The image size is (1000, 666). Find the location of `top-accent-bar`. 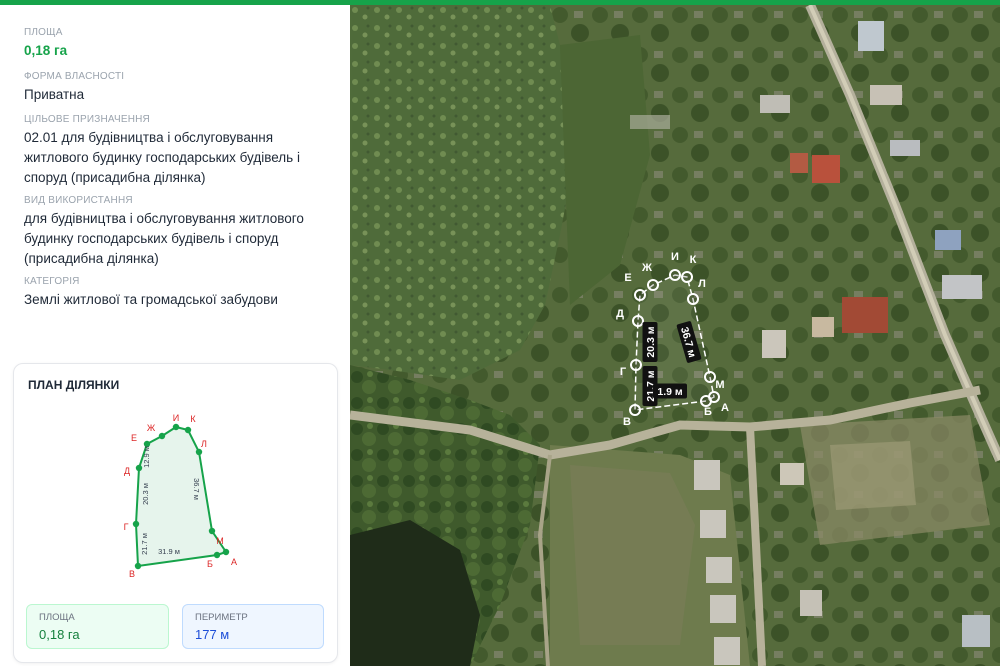

top-accent-bar is located at coordinates (500, 2).